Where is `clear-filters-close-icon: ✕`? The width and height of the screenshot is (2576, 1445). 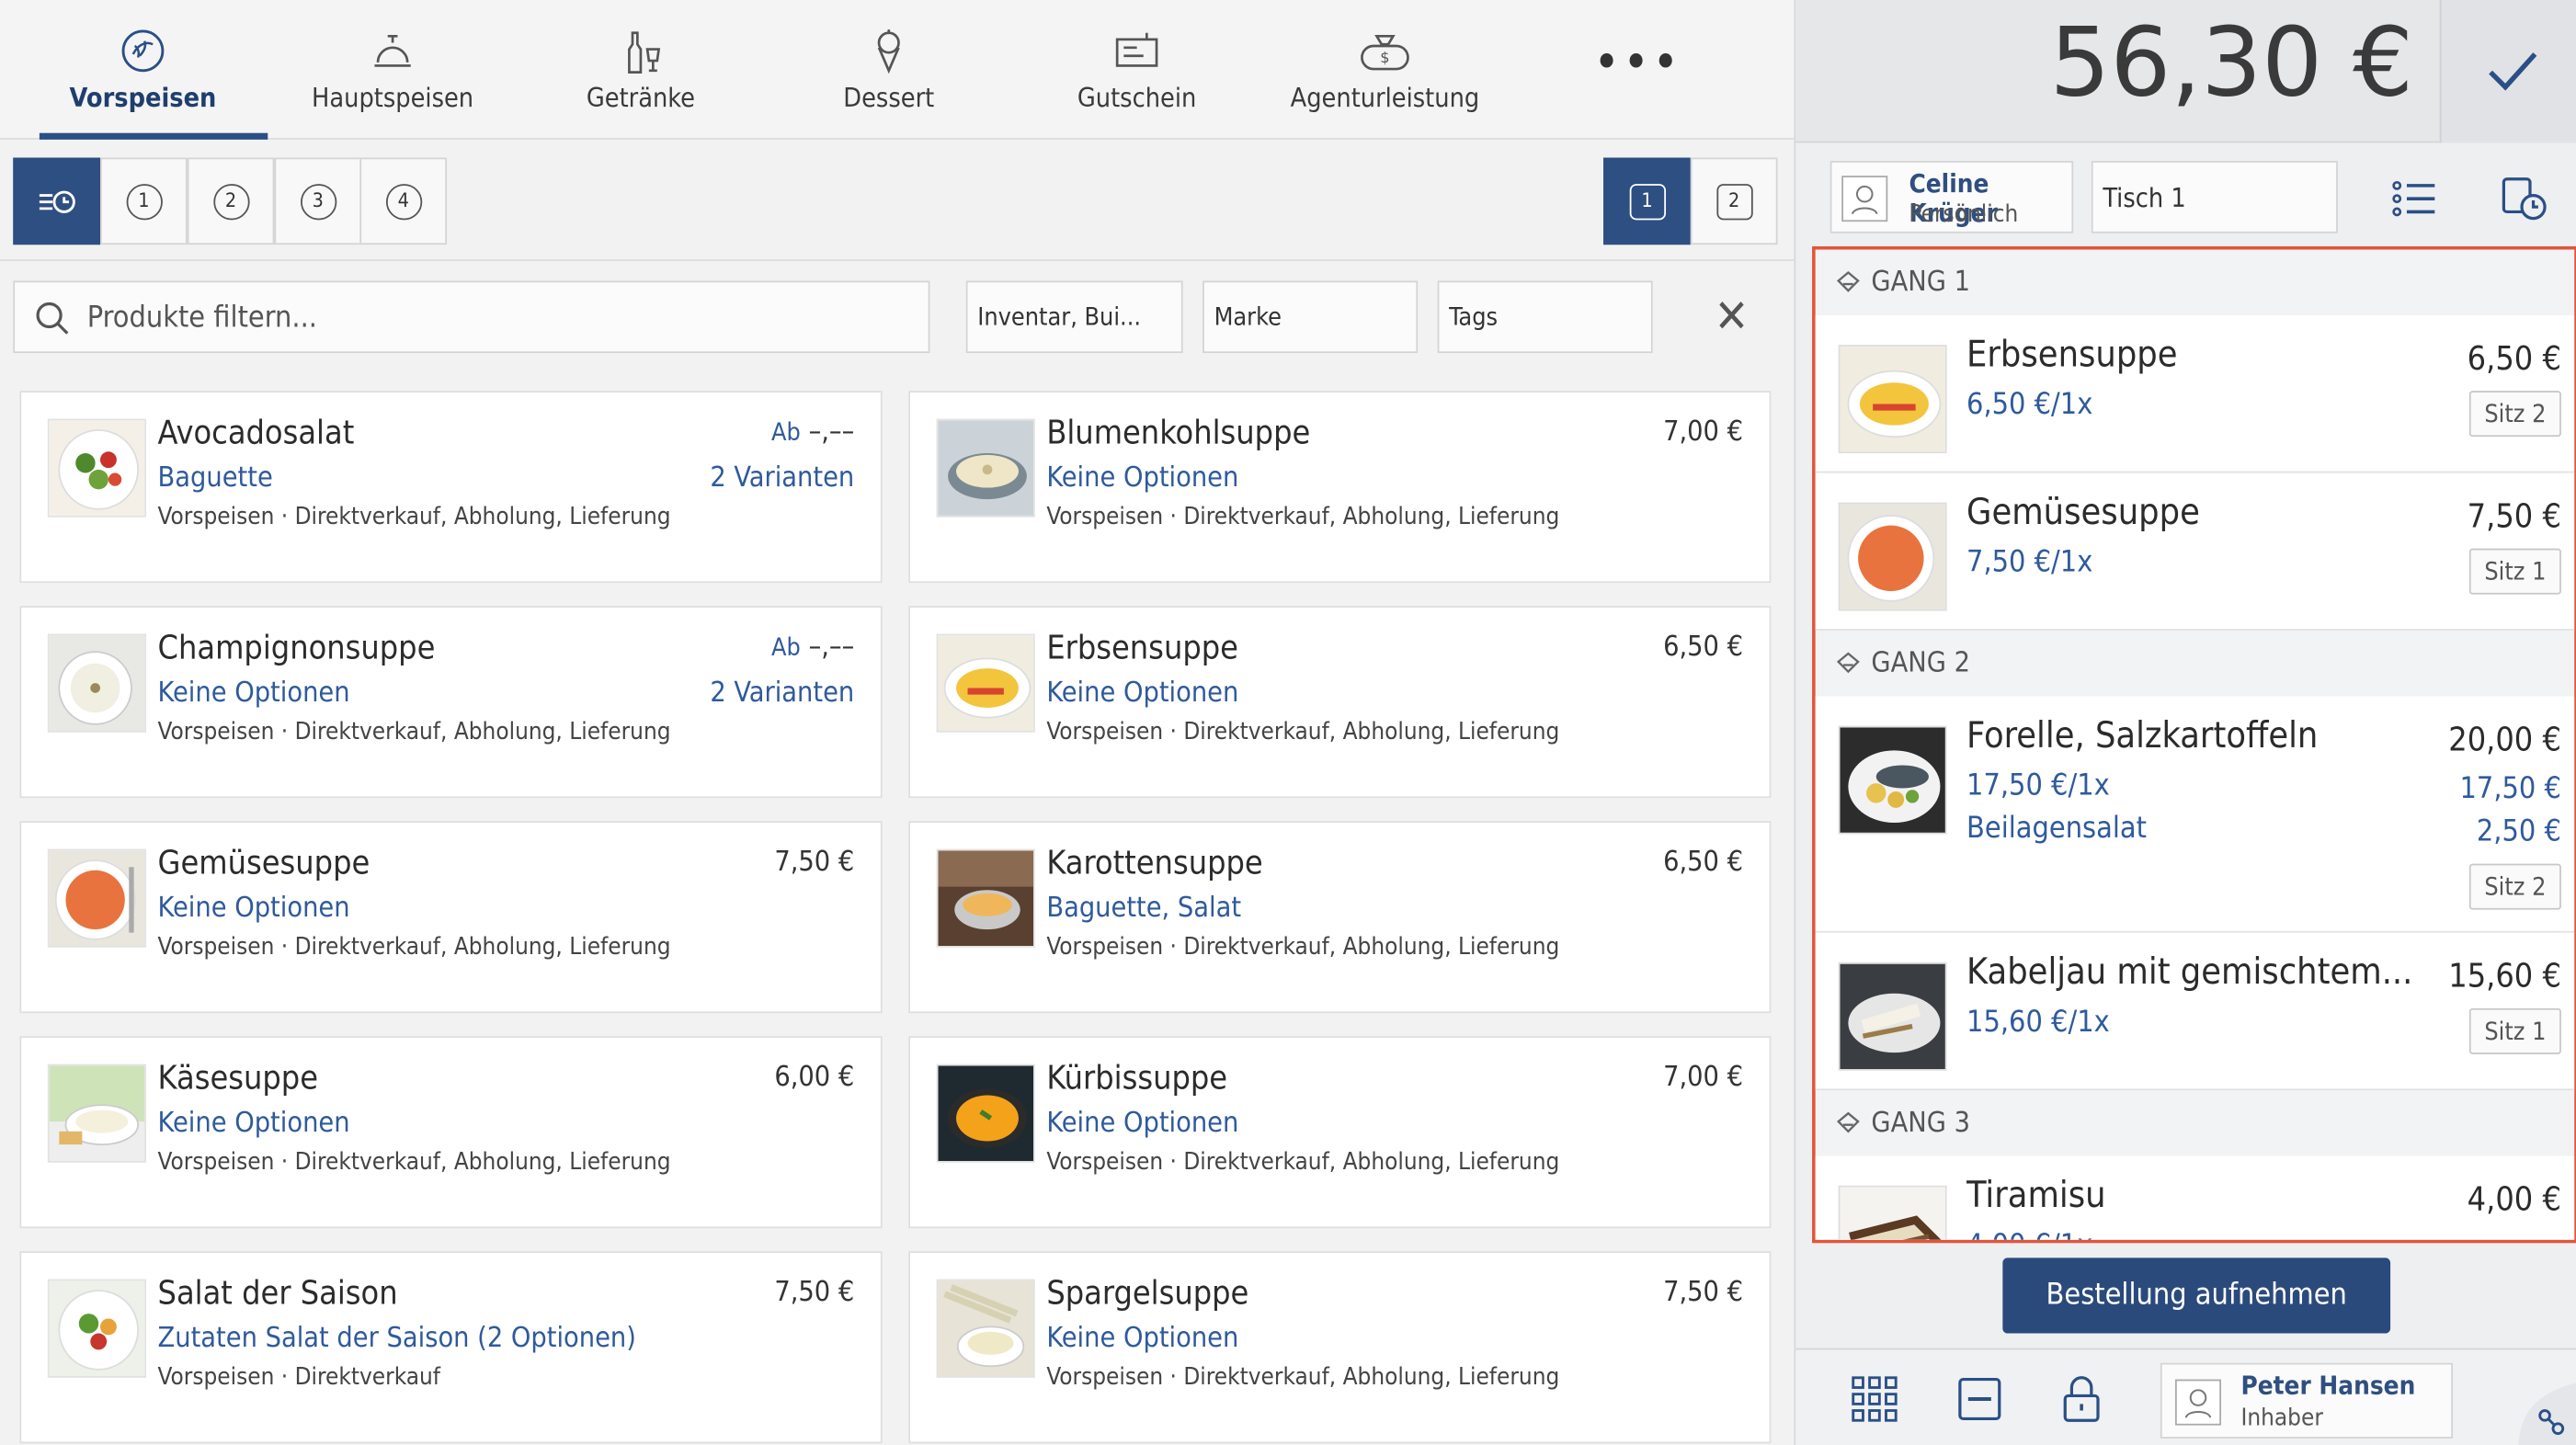 clear-filters-close-icon: ✕ is located at coordinates (1731, 318).